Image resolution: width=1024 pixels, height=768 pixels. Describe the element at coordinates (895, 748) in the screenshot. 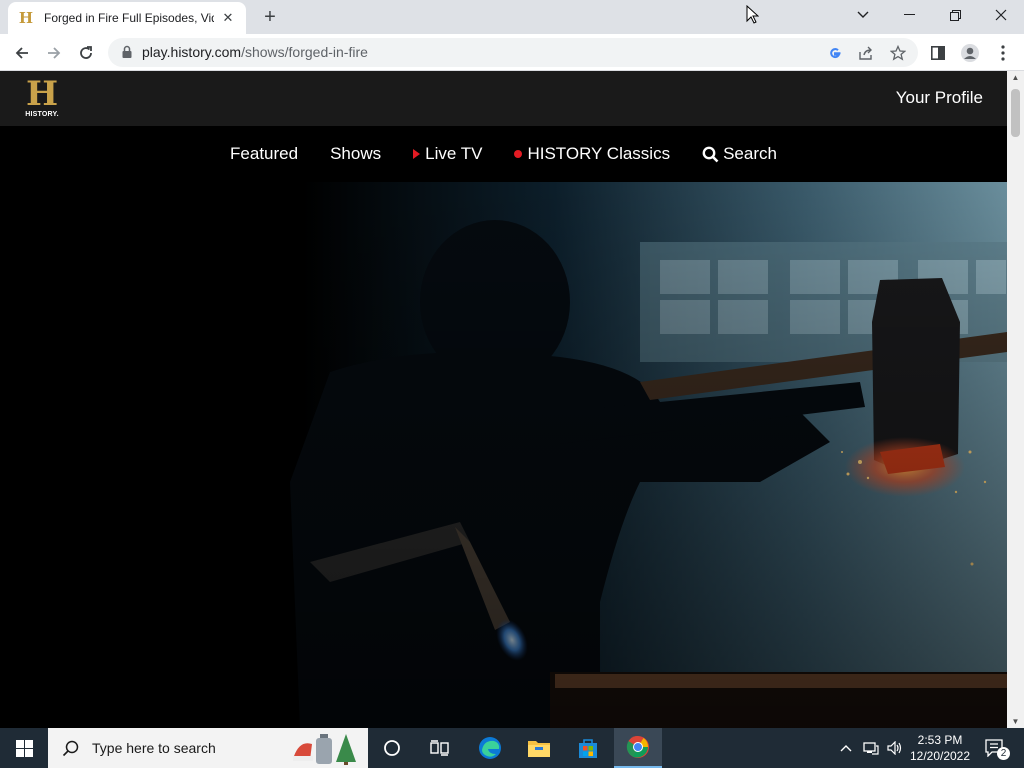

I see `volume-icon` at that location.